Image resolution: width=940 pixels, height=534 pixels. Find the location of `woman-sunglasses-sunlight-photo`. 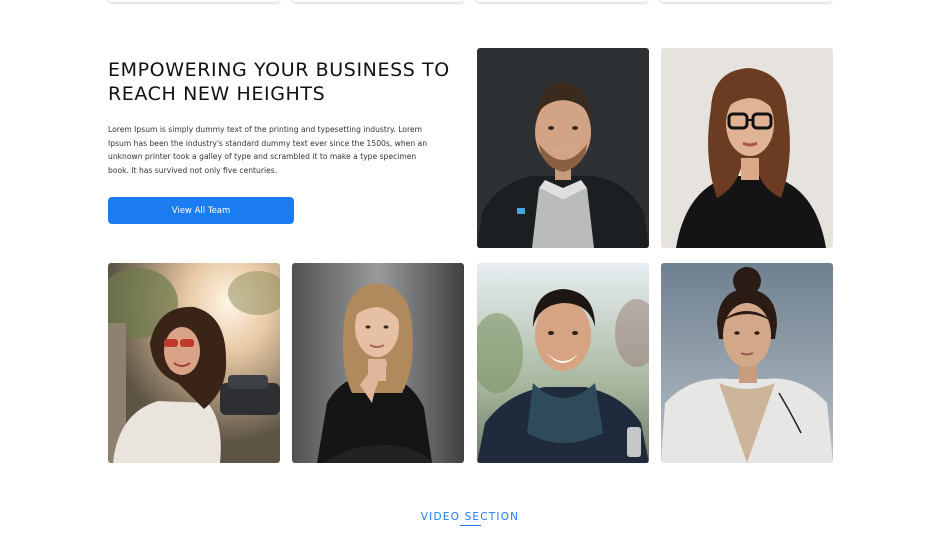

woman-sunglasses-sunlight-photo is located at coordinates (194, 363).